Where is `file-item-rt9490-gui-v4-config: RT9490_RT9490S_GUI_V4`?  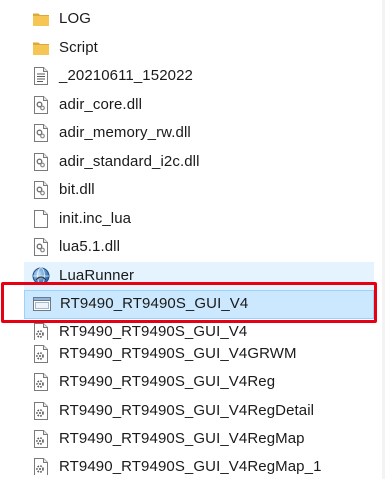
file-item-rt9490-gui-v4-config: RT9490_RT9490S_GUI_V4 is located at coordinates (199, 329).